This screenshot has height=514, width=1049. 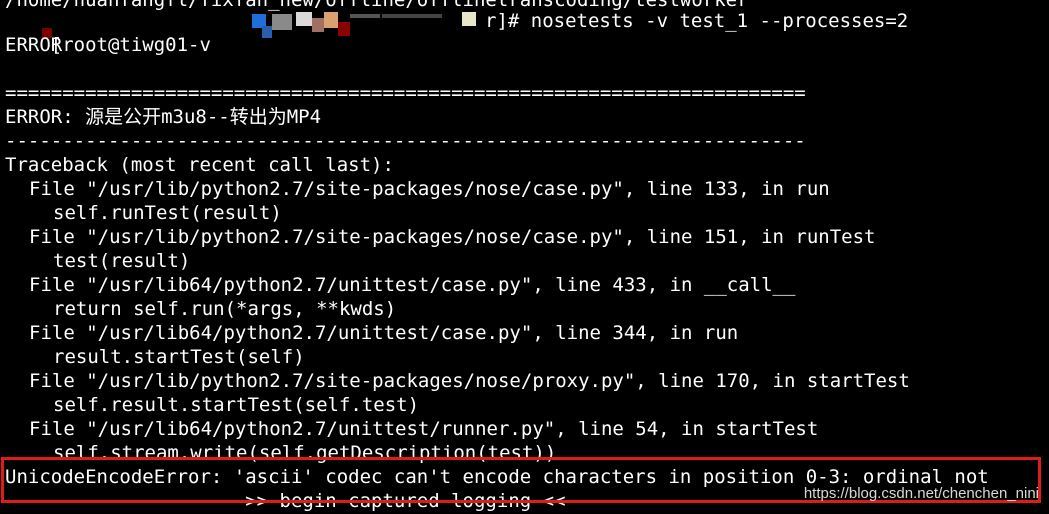 What do you see at coordinates (697, 21) in the screenshot?
I see `command-text: r]# nosetests -v test_1 --processes=2` at bounding box center [697, 21].